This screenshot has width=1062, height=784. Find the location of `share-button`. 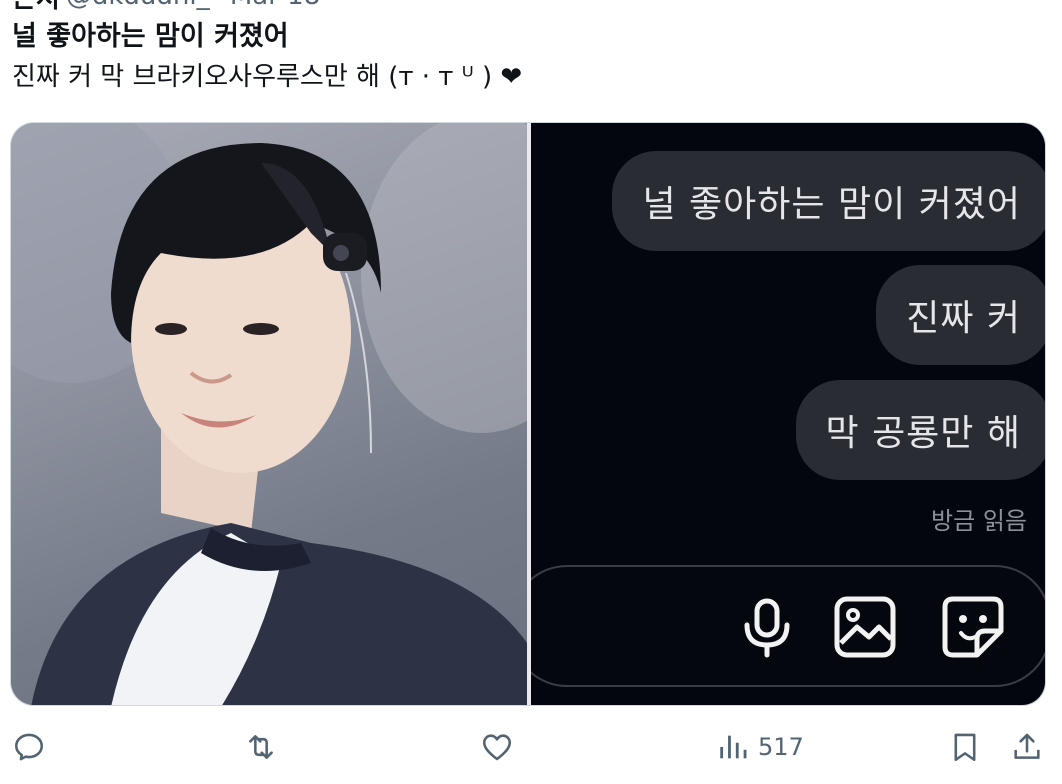

share-button is located at coordinates (1027, 747).